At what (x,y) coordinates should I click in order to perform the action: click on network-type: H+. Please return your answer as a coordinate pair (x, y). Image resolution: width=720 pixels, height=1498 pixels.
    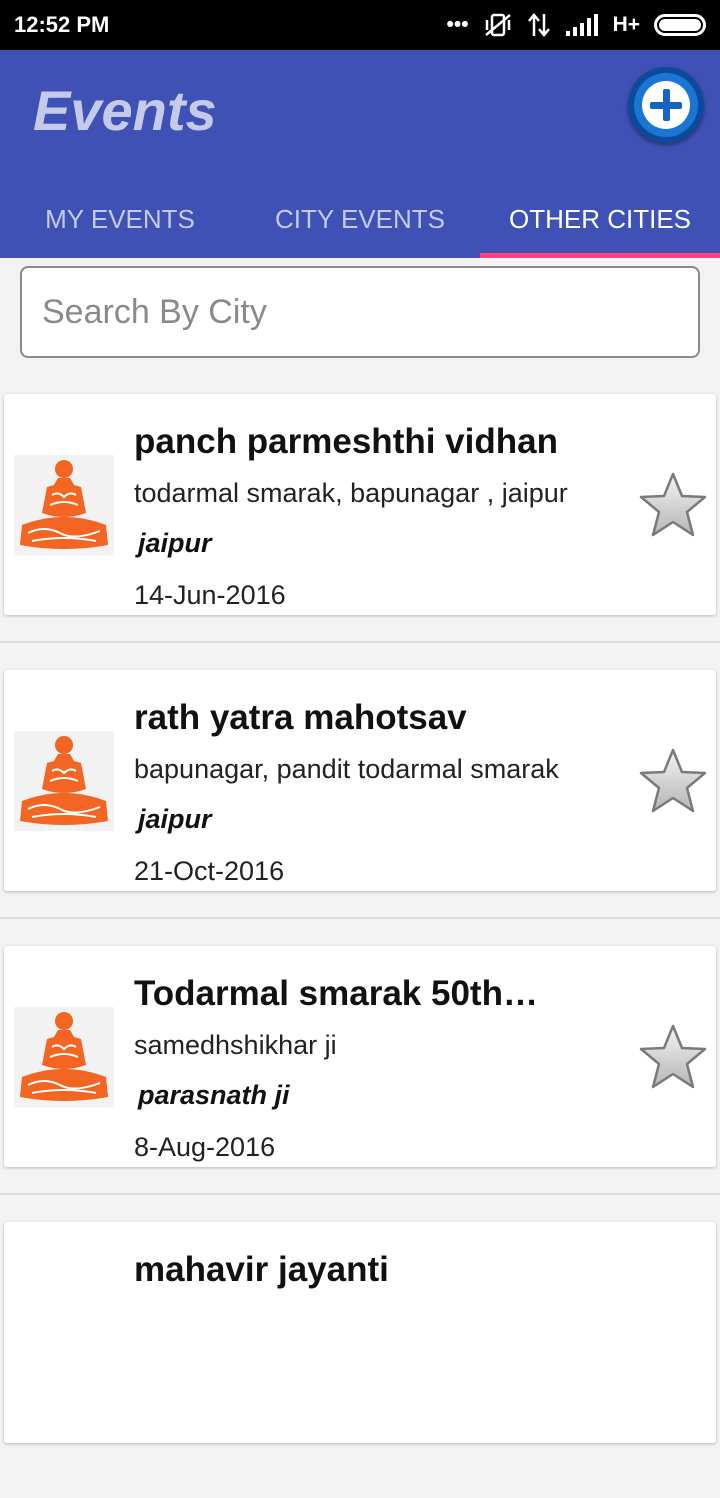
    Looking at the image, I should click on (626, 24).